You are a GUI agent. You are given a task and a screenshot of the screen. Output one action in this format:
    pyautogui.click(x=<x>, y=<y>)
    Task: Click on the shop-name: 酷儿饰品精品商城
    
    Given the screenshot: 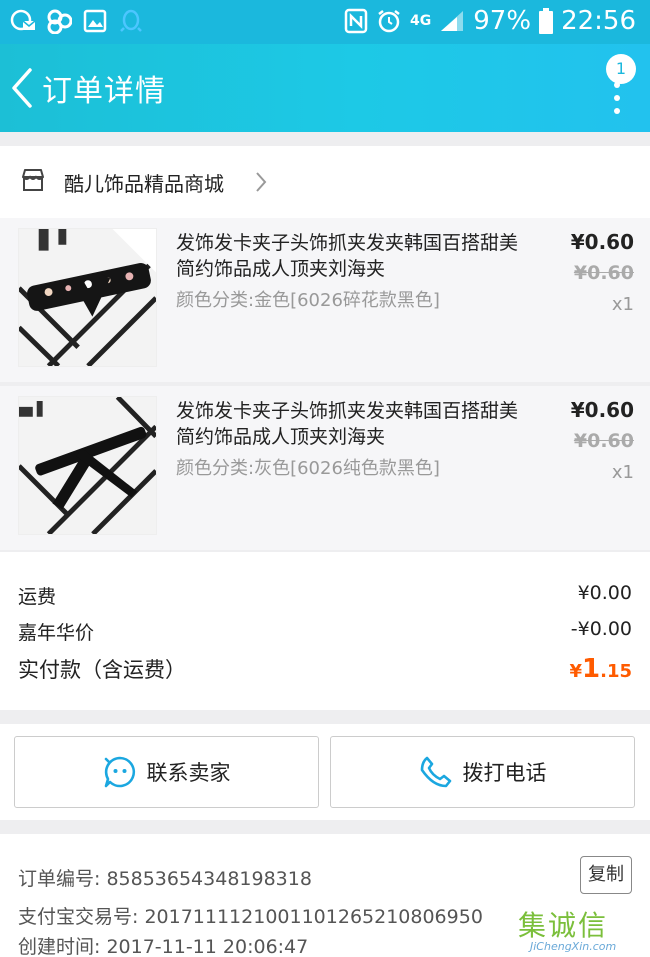 What is the action you would take?
    pyautogui.click(x=144, y=184)
    